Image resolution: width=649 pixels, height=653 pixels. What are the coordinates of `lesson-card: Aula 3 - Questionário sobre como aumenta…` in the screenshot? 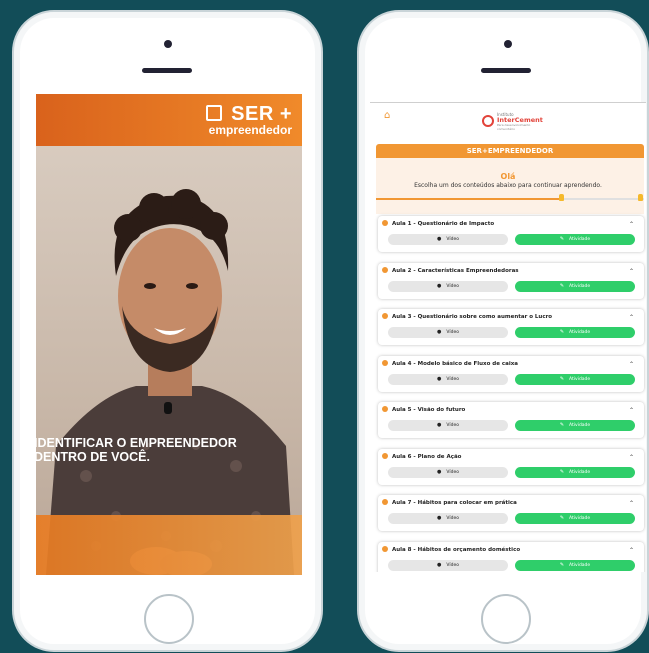 It's located at (511, 327).